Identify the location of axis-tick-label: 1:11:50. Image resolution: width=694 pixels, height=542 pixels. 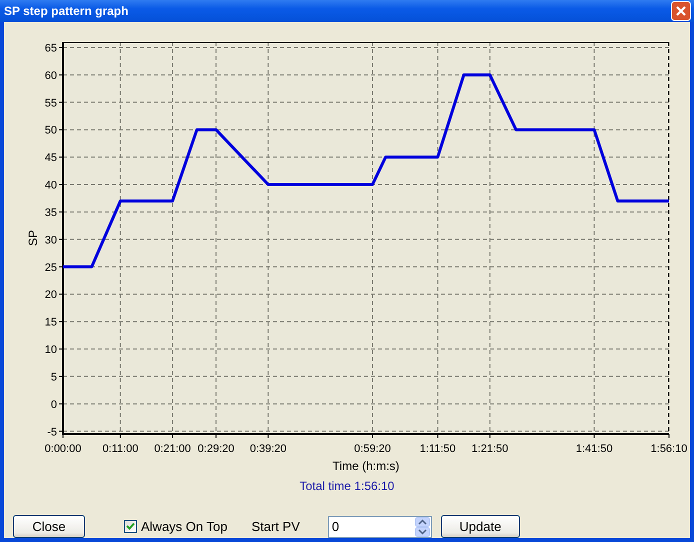
(438, 449).